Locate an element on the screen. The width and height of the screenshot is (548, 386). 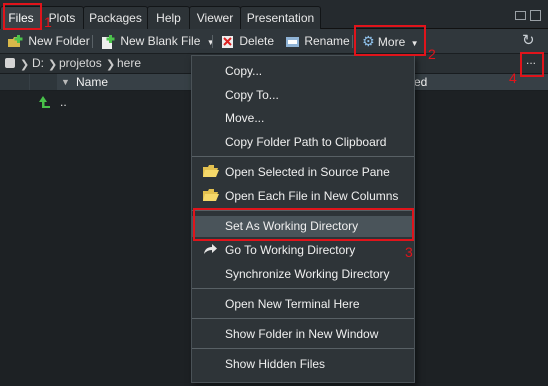
minimize-pane-icon is located at coordinates (520, 15).